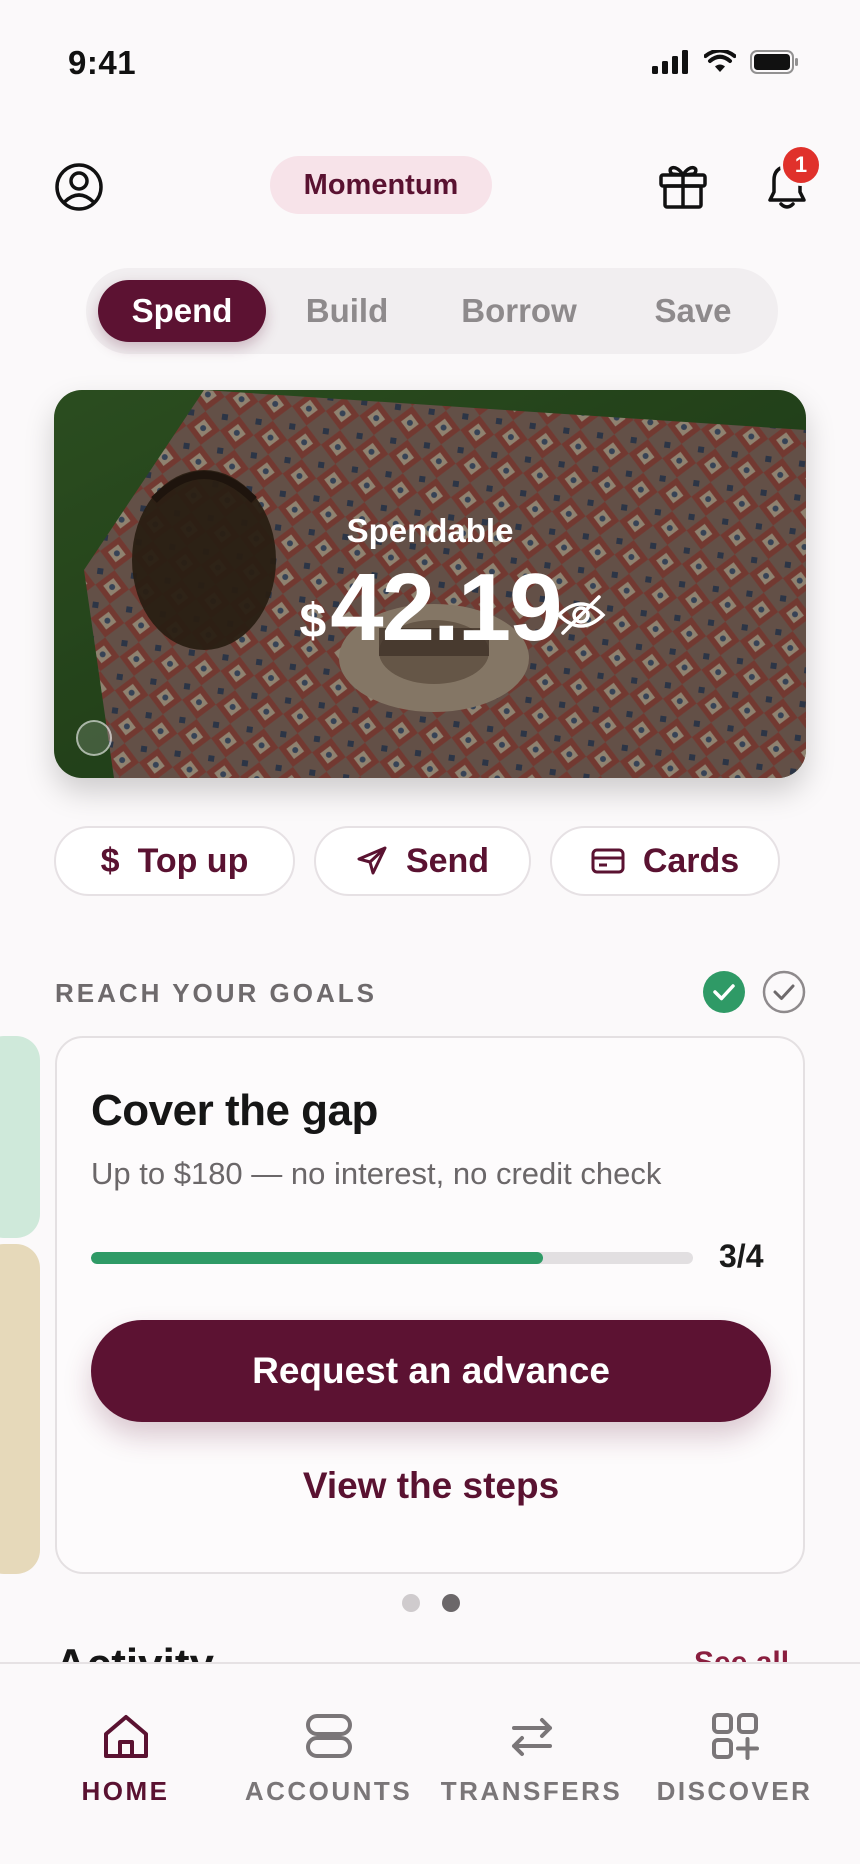 The image size is (860, 1864). I want to click on tab-build: Build, so click(347, 311).